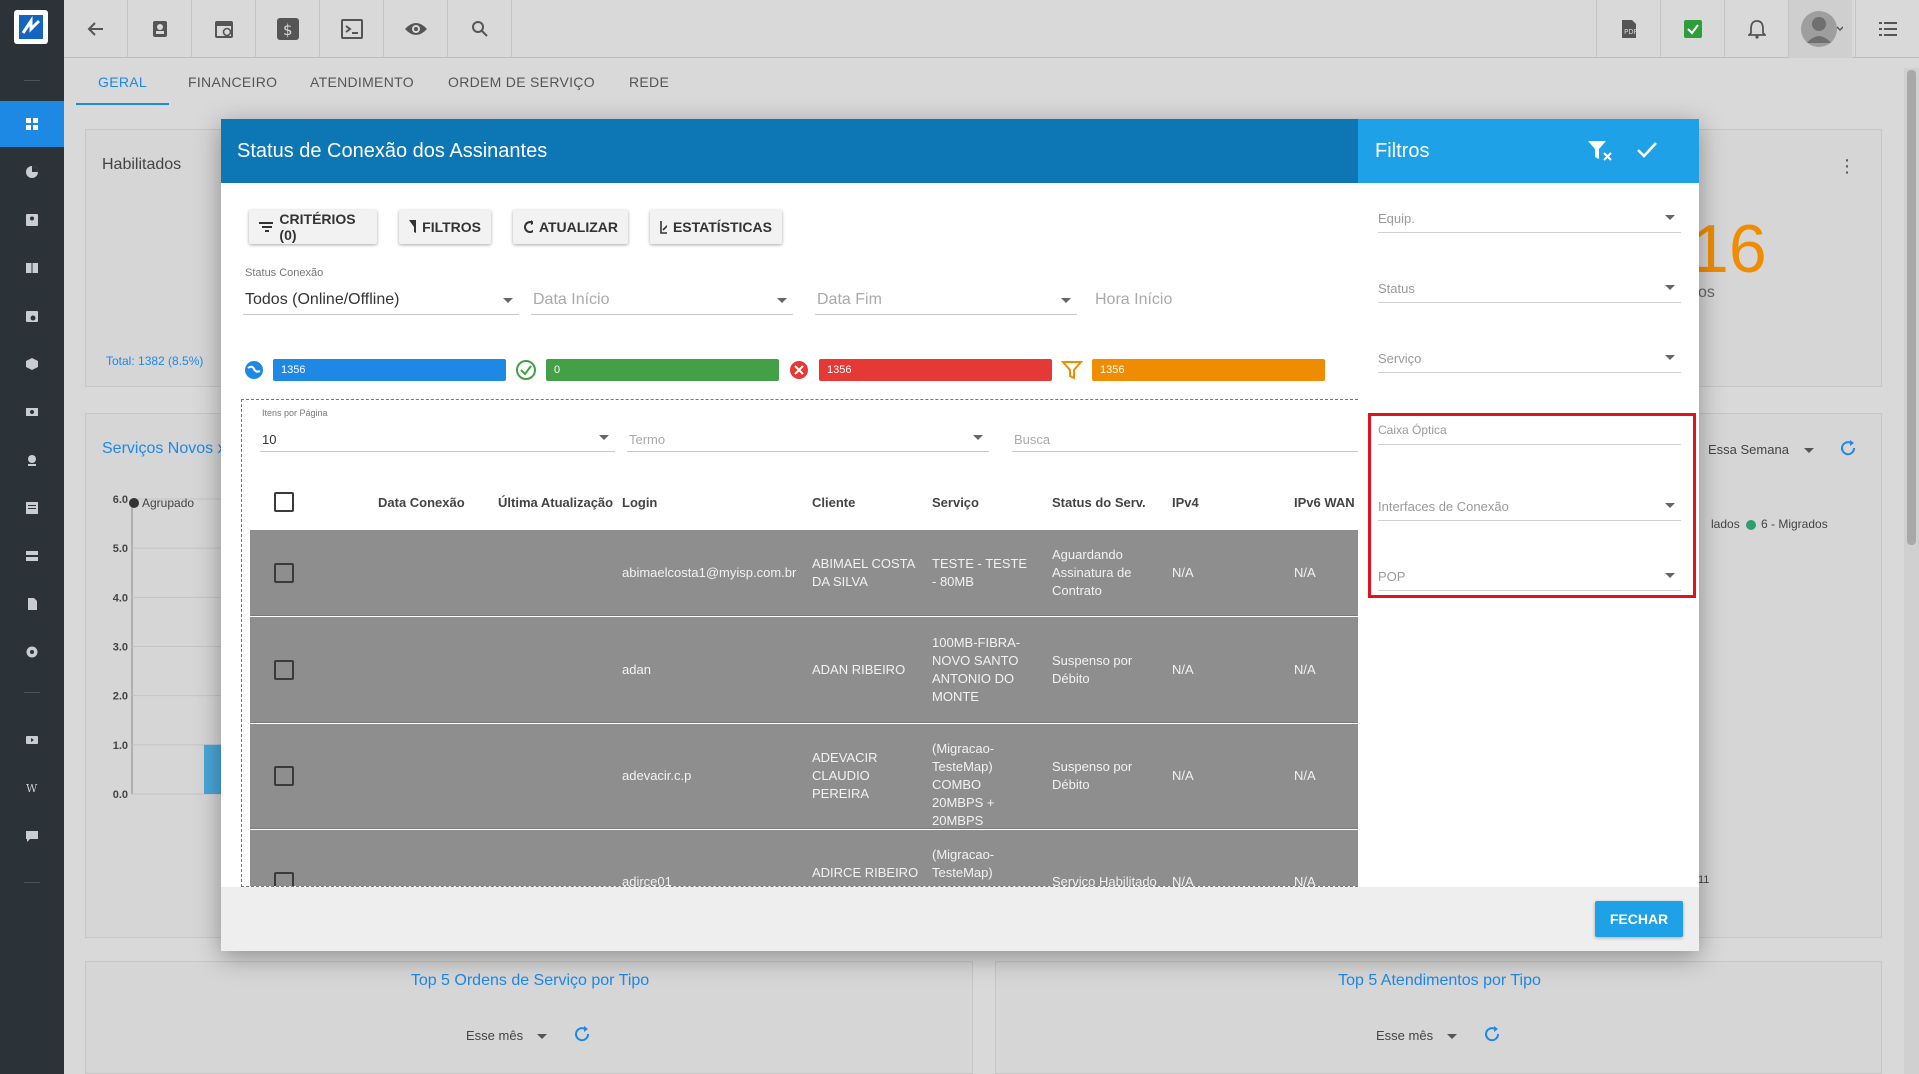 This screenshot has width=1919, height=1074. I want to click on document-icon, so click(32, 604).